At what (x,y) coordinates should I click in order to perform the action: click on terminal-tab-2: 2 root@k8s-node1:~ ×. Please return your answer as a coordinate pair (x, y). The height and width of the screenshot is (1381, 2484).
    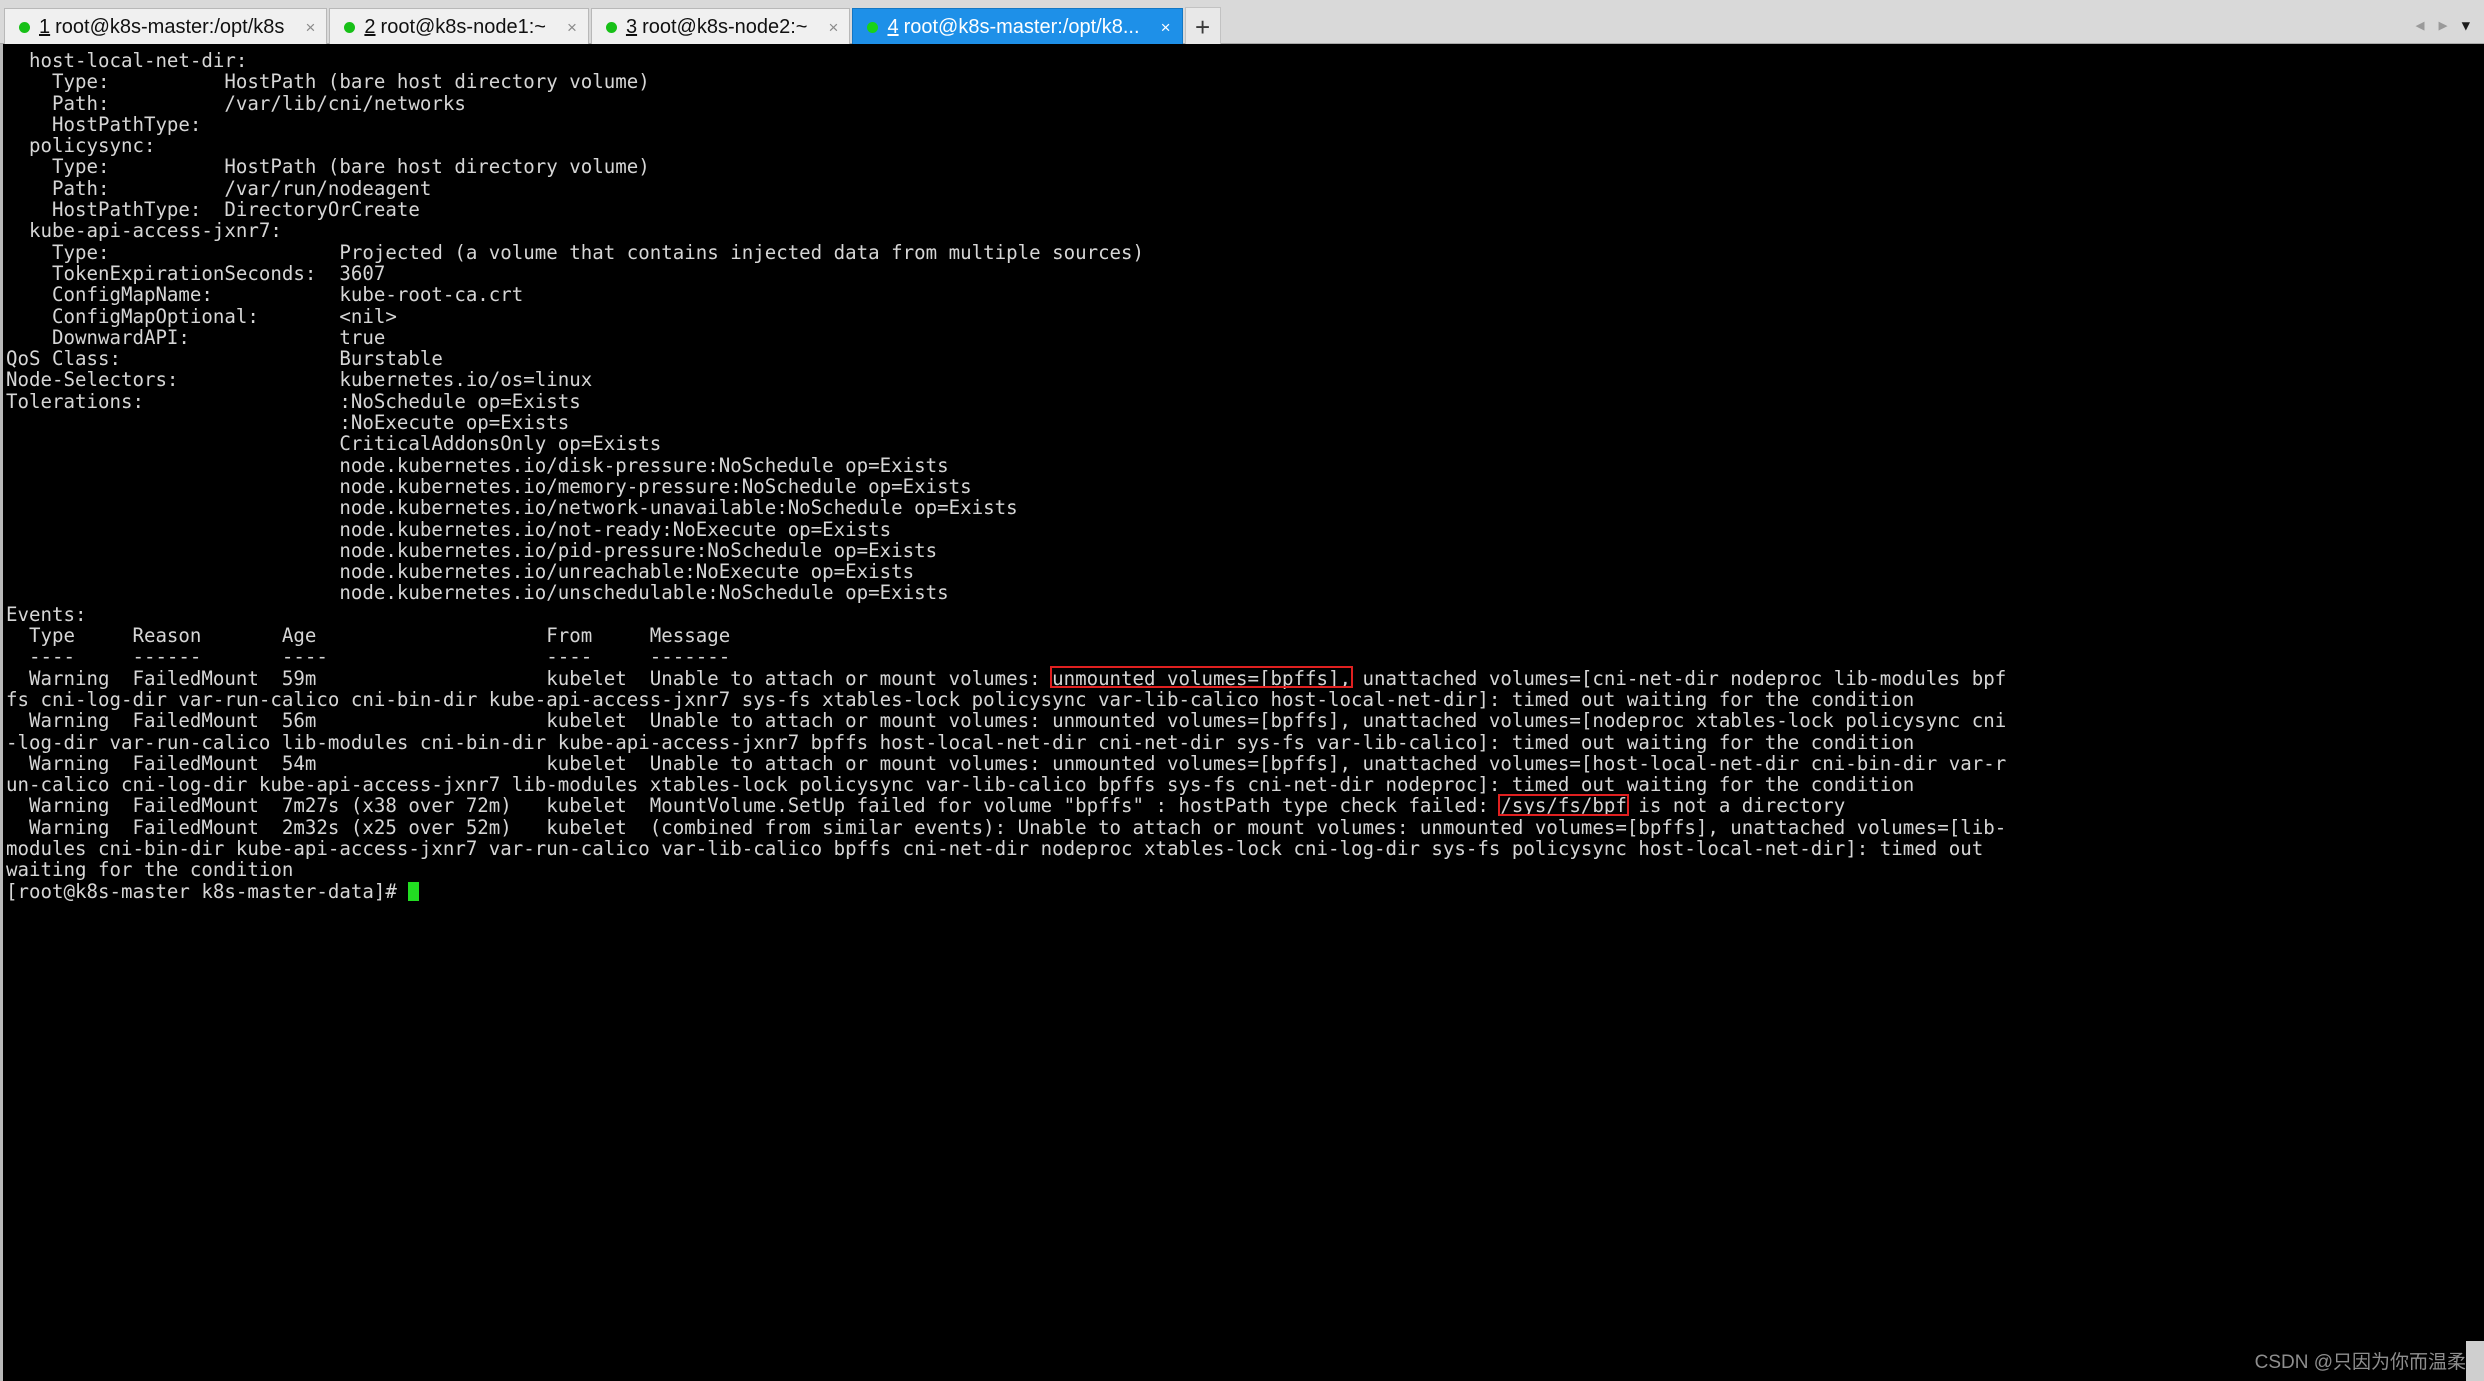
    Looking at the image, I should click on (459, 27).